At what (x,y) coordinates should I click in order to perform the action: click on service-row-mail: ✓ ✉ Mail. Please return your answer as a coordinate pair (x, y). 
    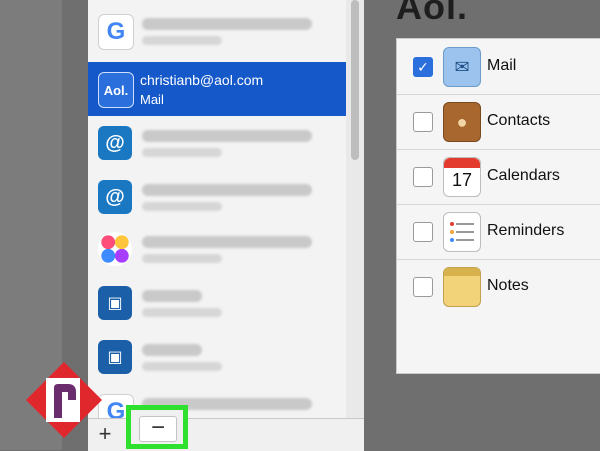
    Looking at the image, I should click on (498, 67).